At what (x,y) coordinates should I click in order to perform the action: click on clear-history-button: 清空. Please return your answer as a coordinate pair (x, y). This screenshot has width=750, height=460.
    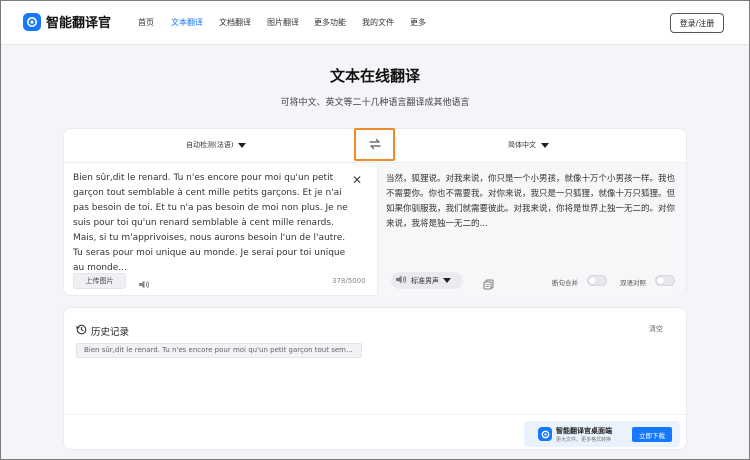
    Looking at the image, I should click on (656, 329).